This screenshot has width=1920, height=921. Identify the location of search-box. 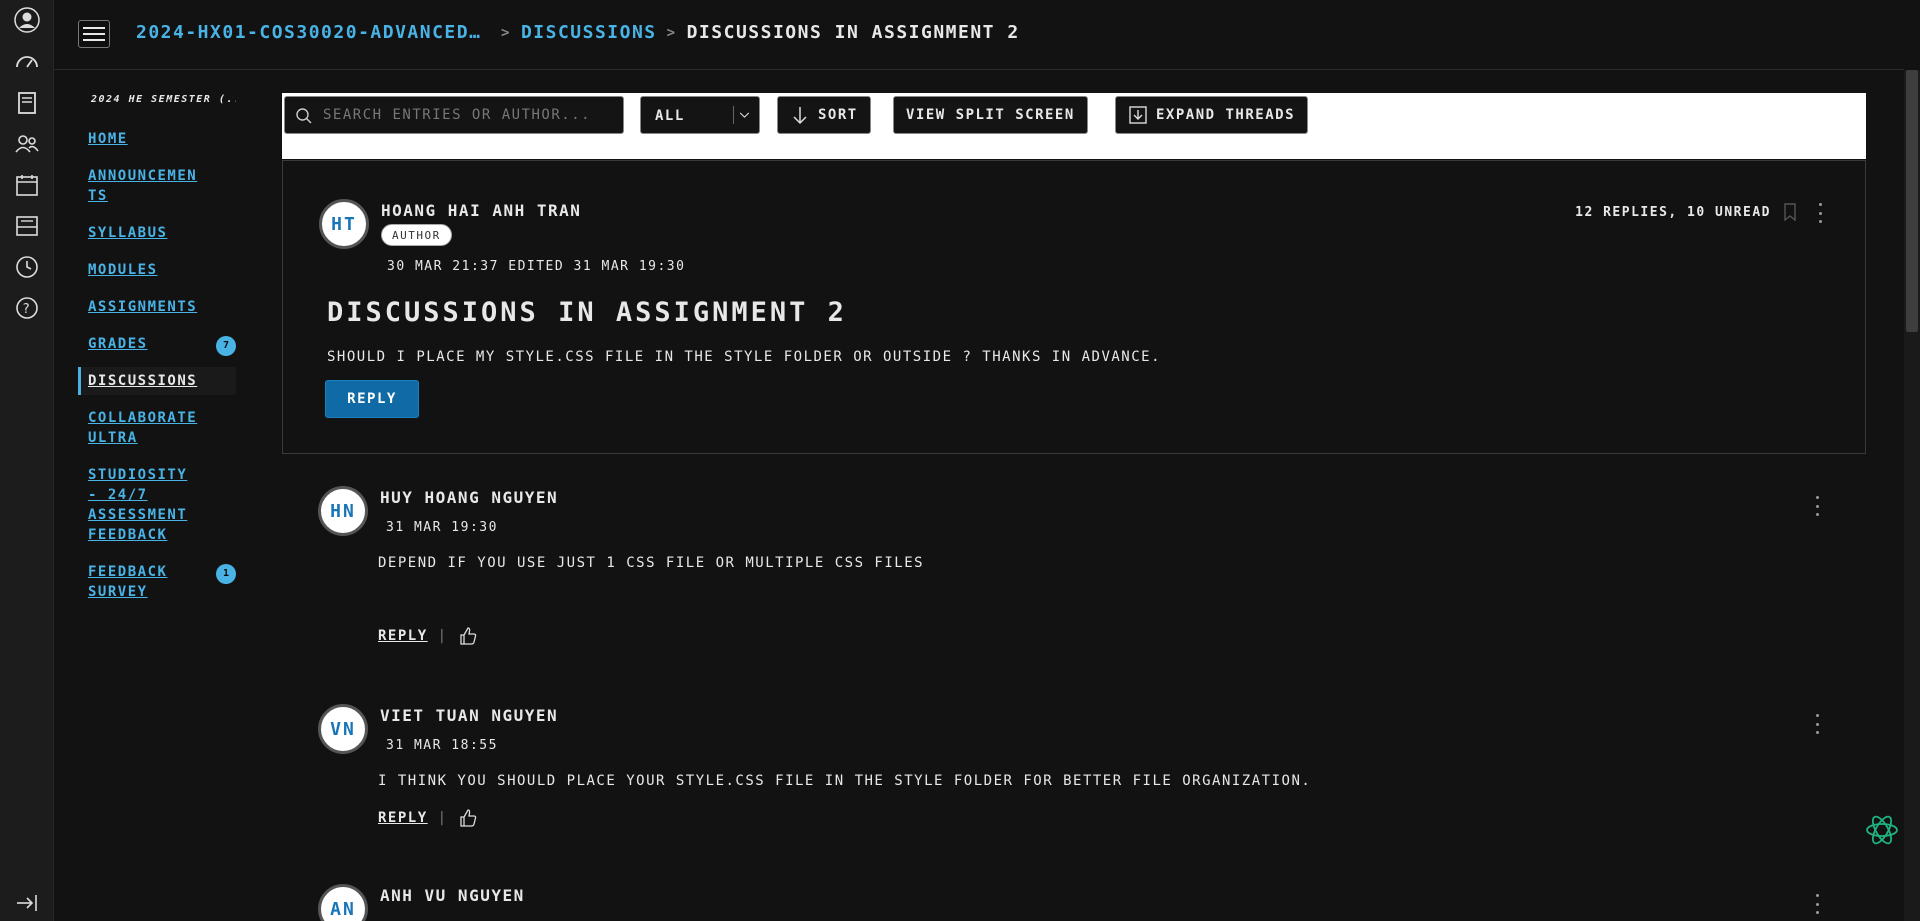
(454, 115).